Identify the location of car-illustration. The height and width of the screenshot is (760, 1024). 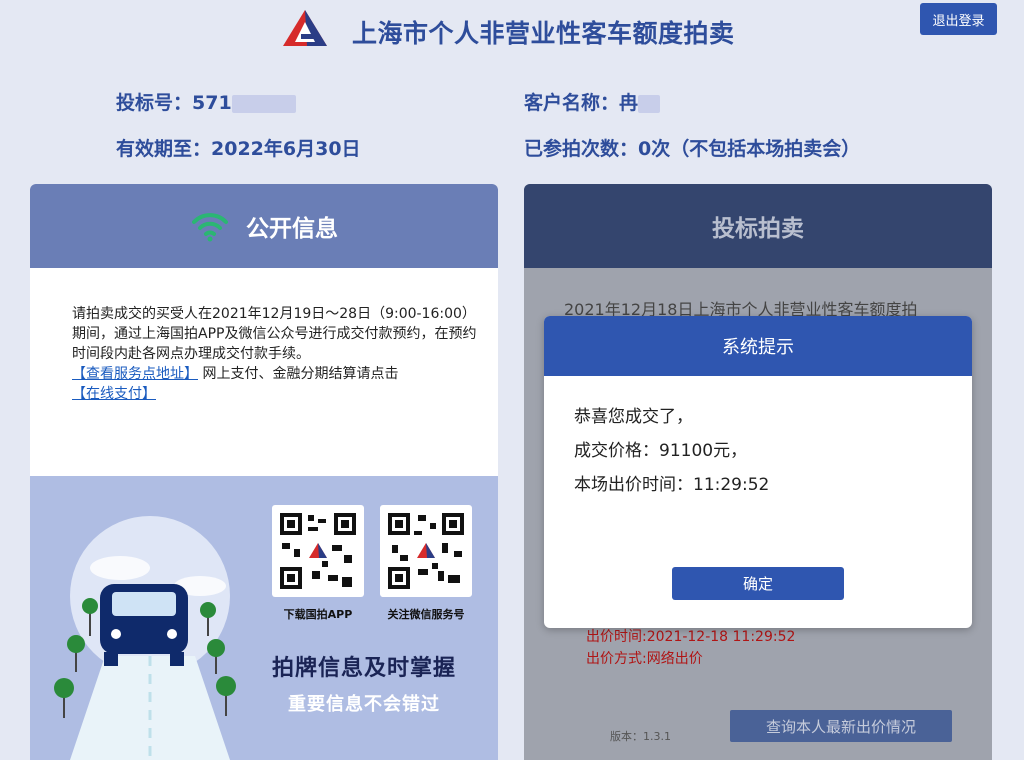
(145, 638).